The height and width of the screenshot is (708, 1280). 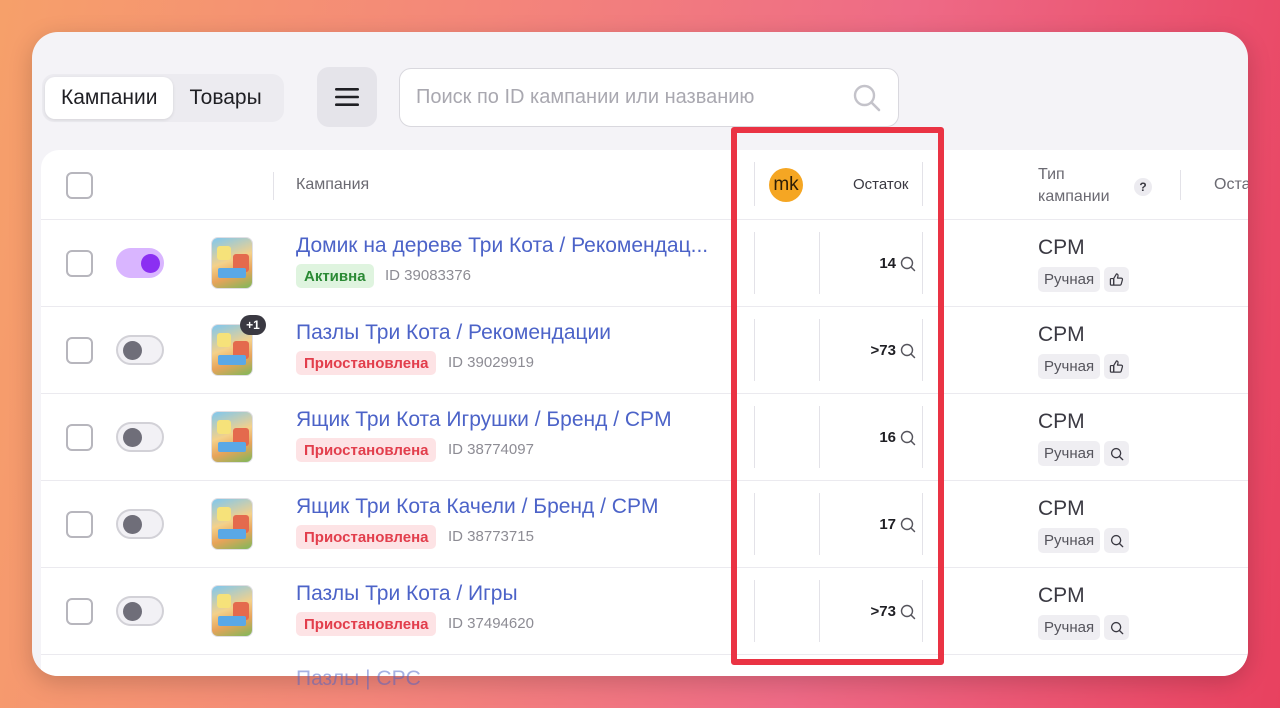 What do you see at coordinates (634, 97) in the screenshot?
I see `search-input` at bounding box center [634, 97].